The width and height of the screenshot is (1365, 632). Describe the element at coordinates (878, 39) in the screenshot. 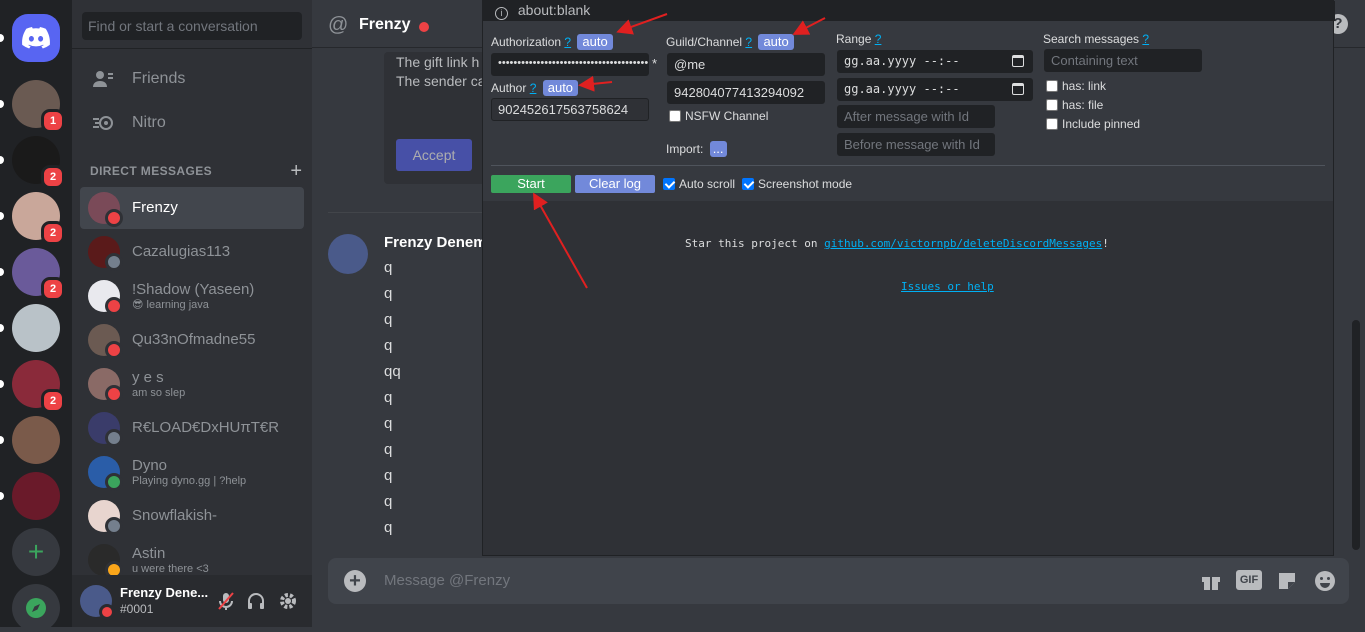

I see `range-help-link: ?` at that location.